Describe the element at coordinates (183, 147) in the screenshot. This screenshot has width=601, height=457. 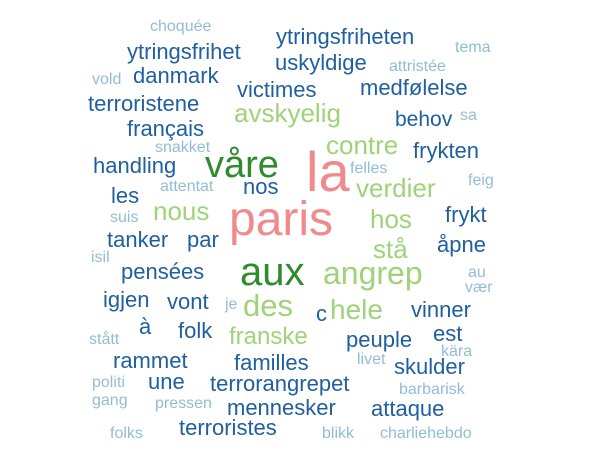
I see `word-snakket: snakket` at that location.